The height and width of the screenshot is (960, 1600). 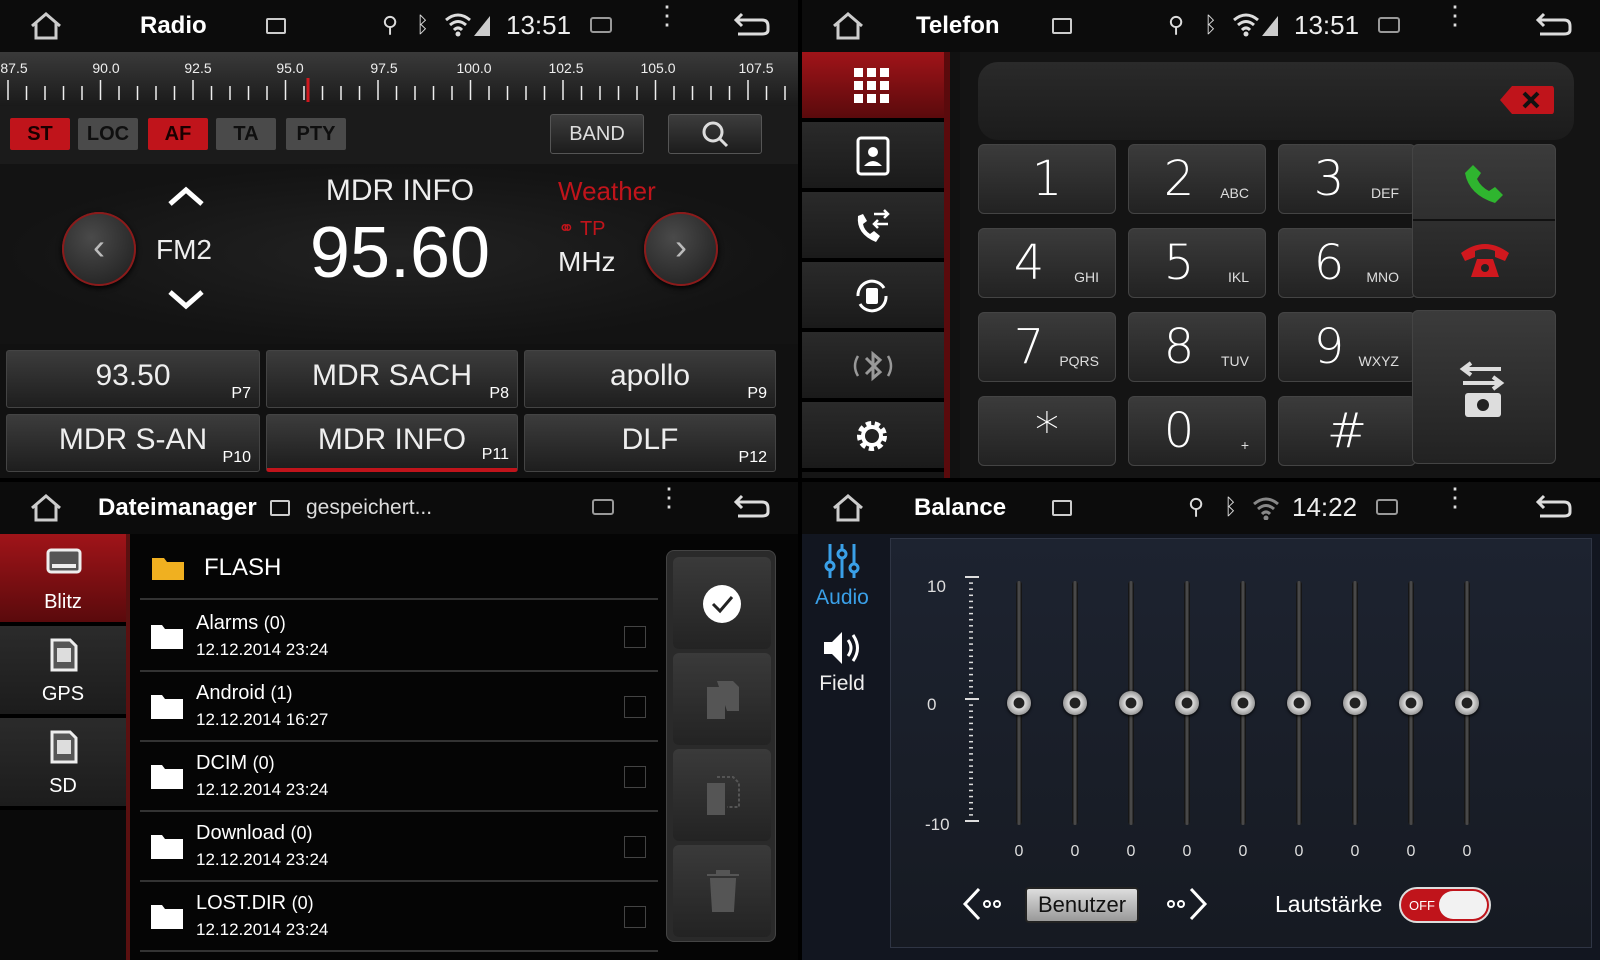 What do you see at coordinates (569, 229) in the screenshot?
I see `tp-icon: ⚭` at bounding box center [569, 229].